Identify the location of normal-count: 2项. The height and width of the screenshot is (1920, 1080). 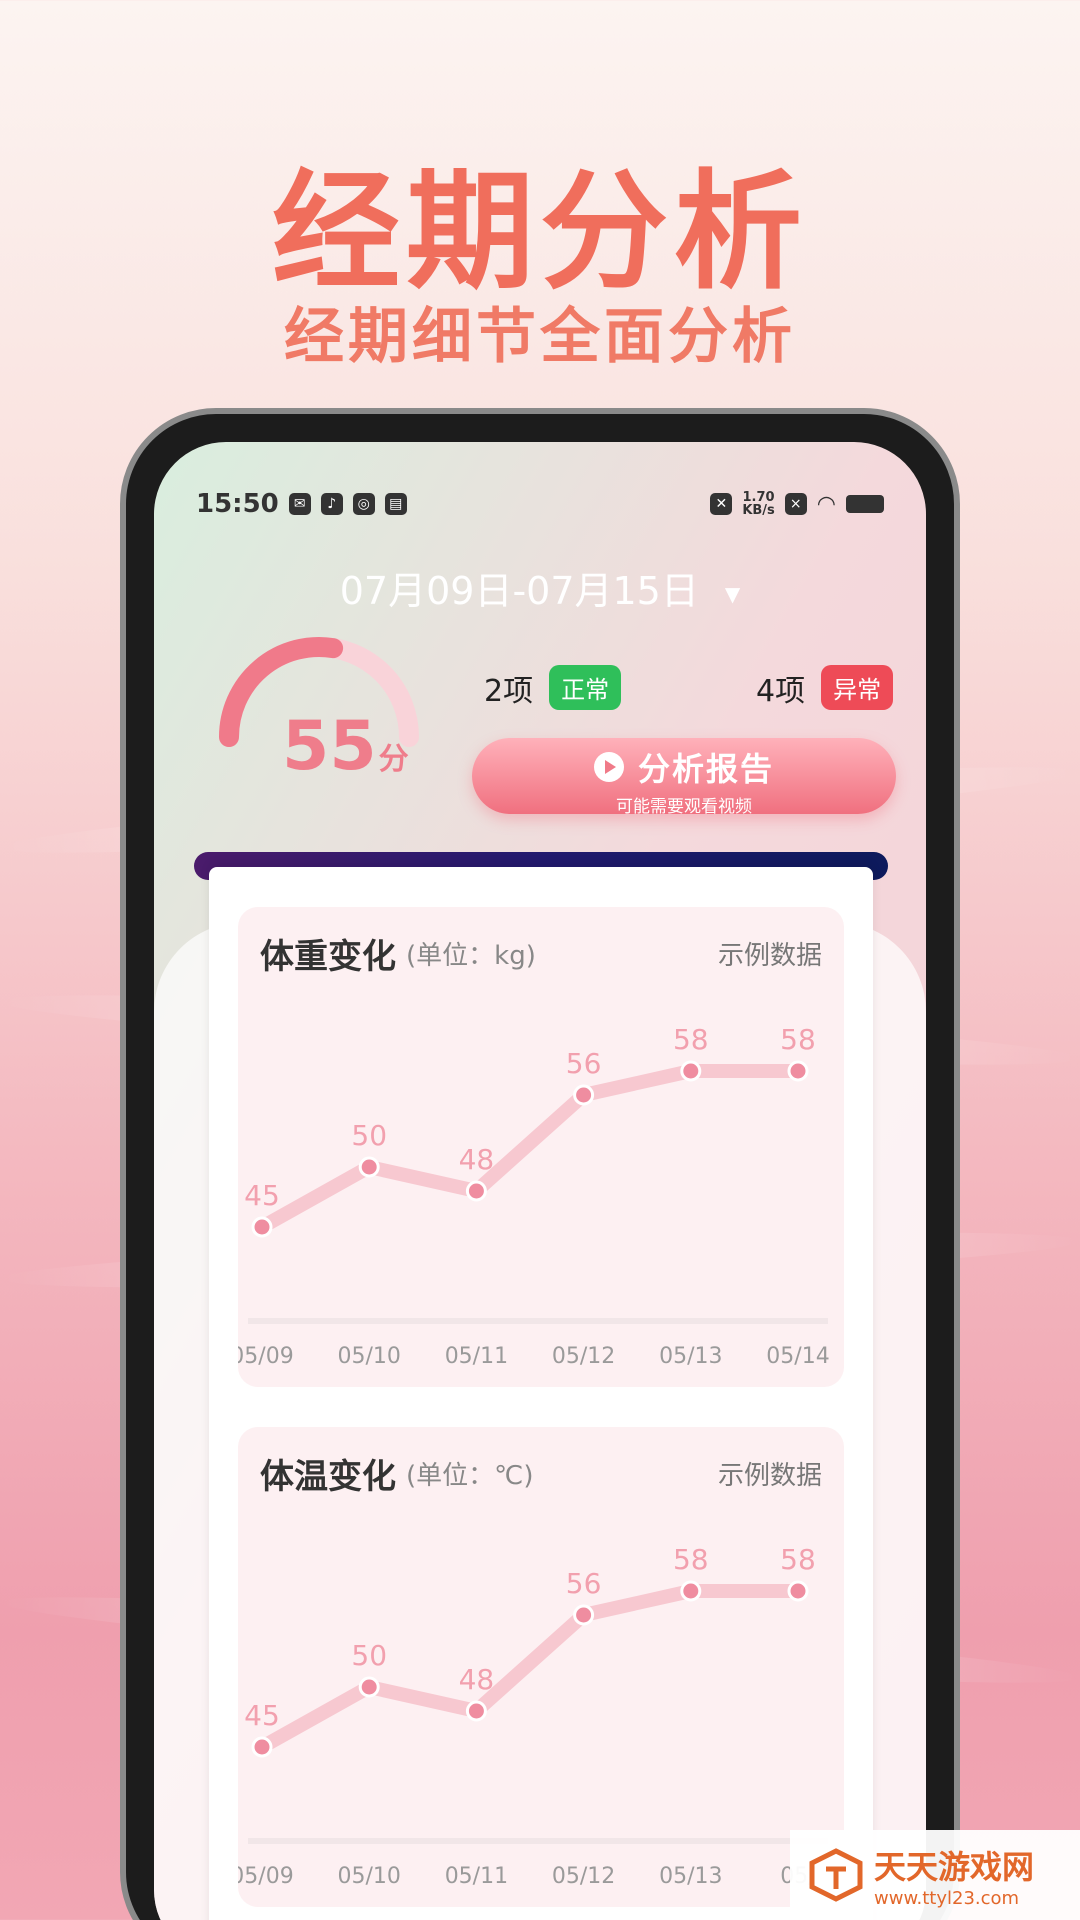
(509, 691).